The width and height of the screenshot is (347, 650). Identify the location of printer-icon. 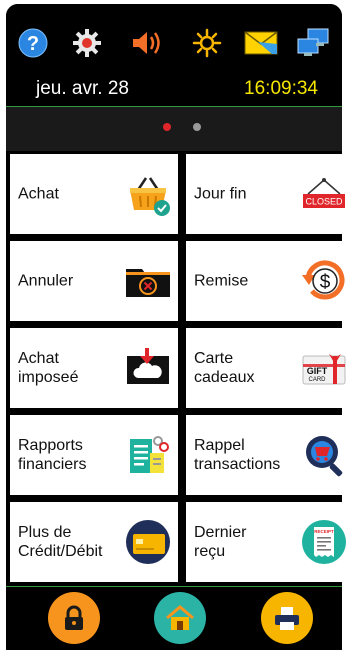
(287, 618).